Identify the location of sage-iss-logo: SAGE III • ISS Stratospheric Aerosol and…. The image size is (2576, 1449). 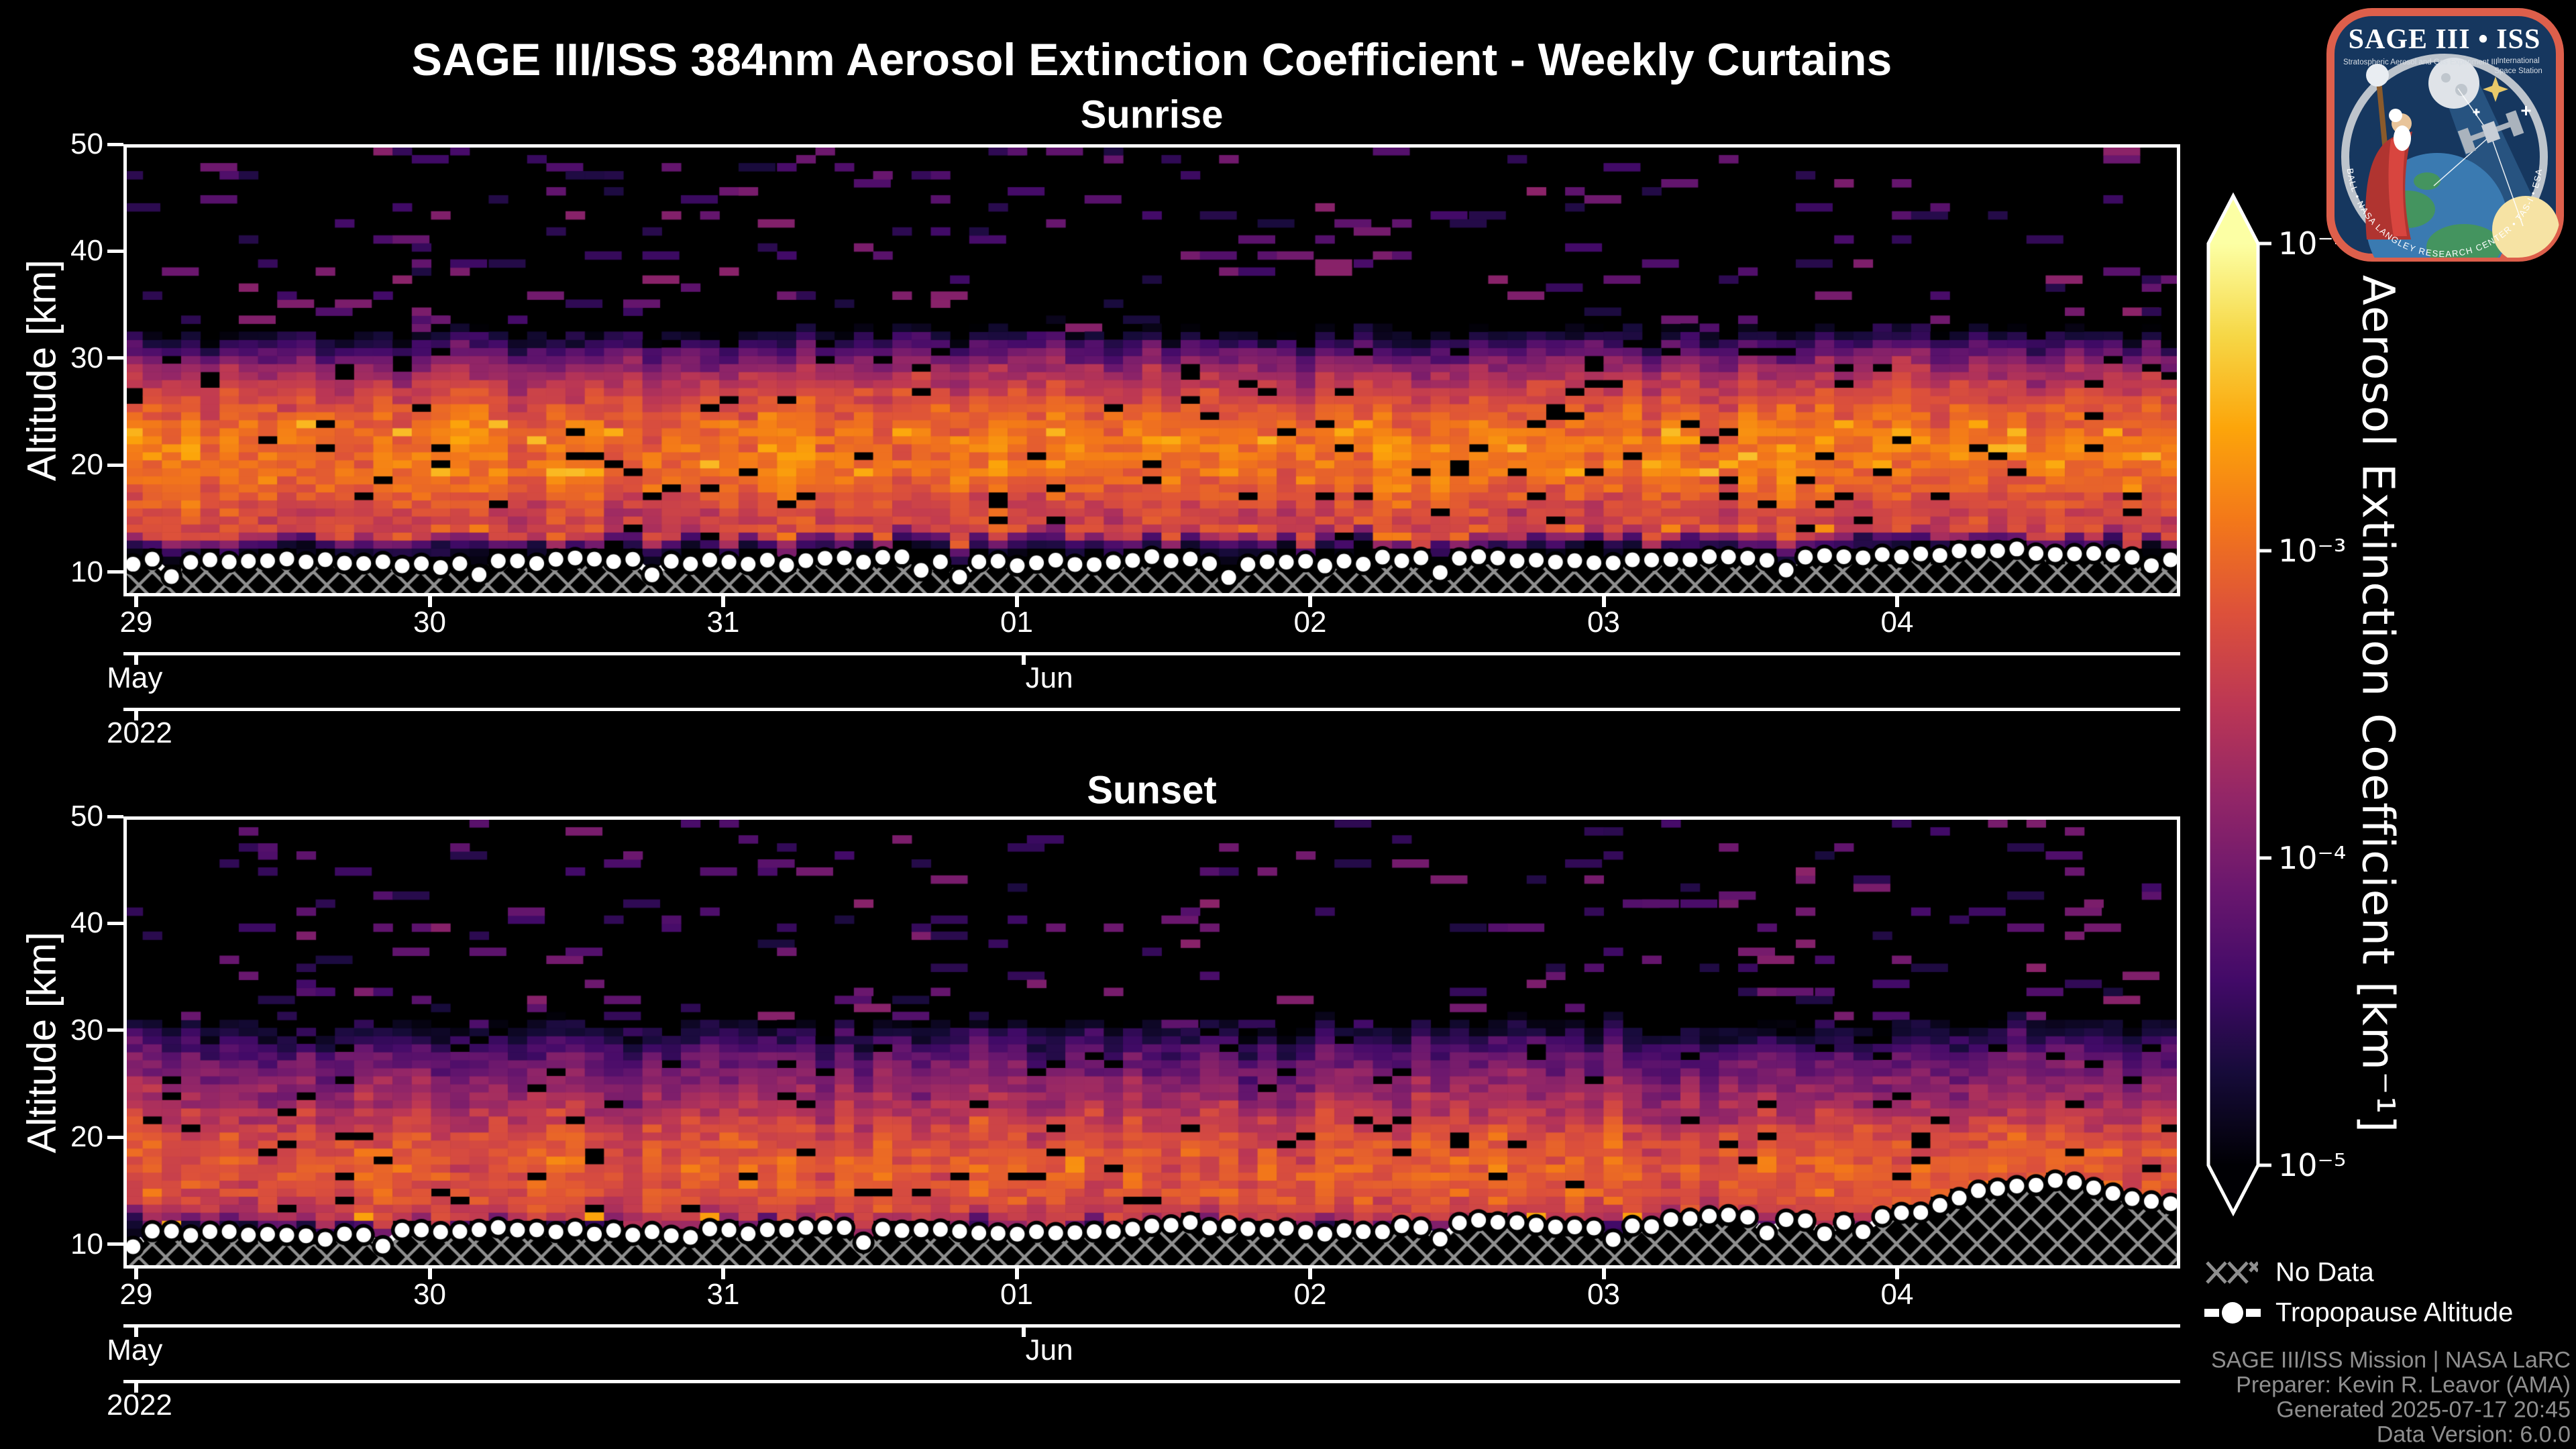
(2445, 135).